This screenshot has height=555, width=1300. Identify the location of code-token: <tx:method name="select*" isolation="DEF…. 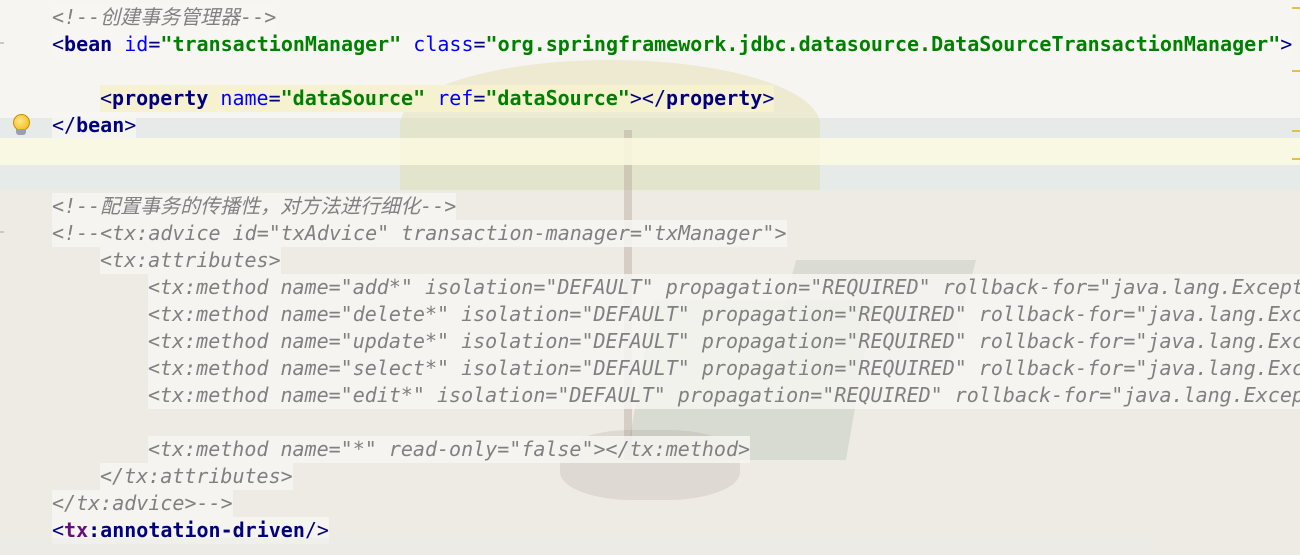
(724, 368).